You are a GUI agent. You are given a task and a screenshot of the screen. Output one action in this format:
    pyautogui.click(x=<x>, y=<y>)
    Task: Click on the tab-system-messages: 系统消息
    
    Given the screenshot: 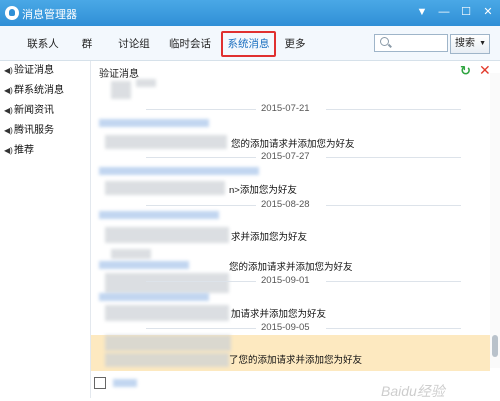 What is the action you would take?
    pyautogui.click(x=248, y=44)
    